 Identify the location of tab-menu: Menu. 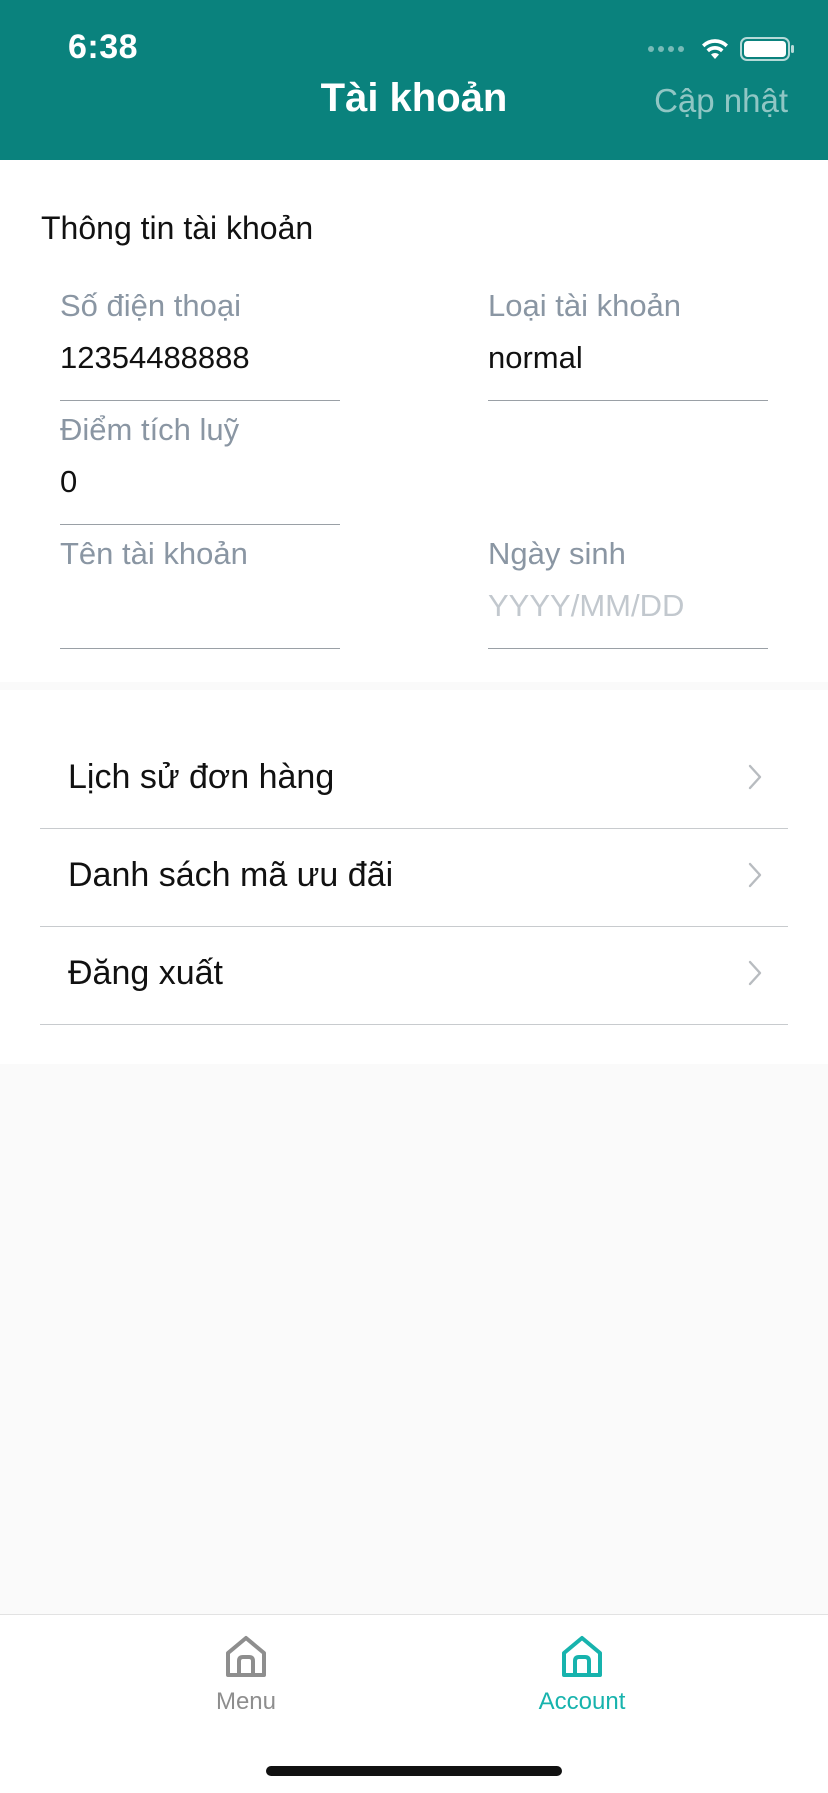
(246, 1674).